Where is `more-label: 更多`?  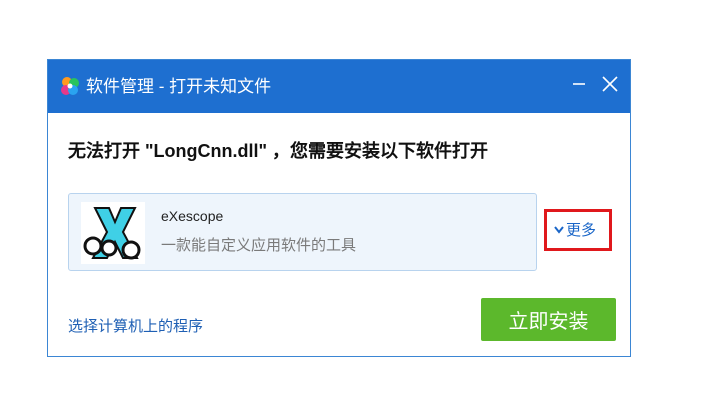 more-label: 更多 is located at coordinates (581, 230).